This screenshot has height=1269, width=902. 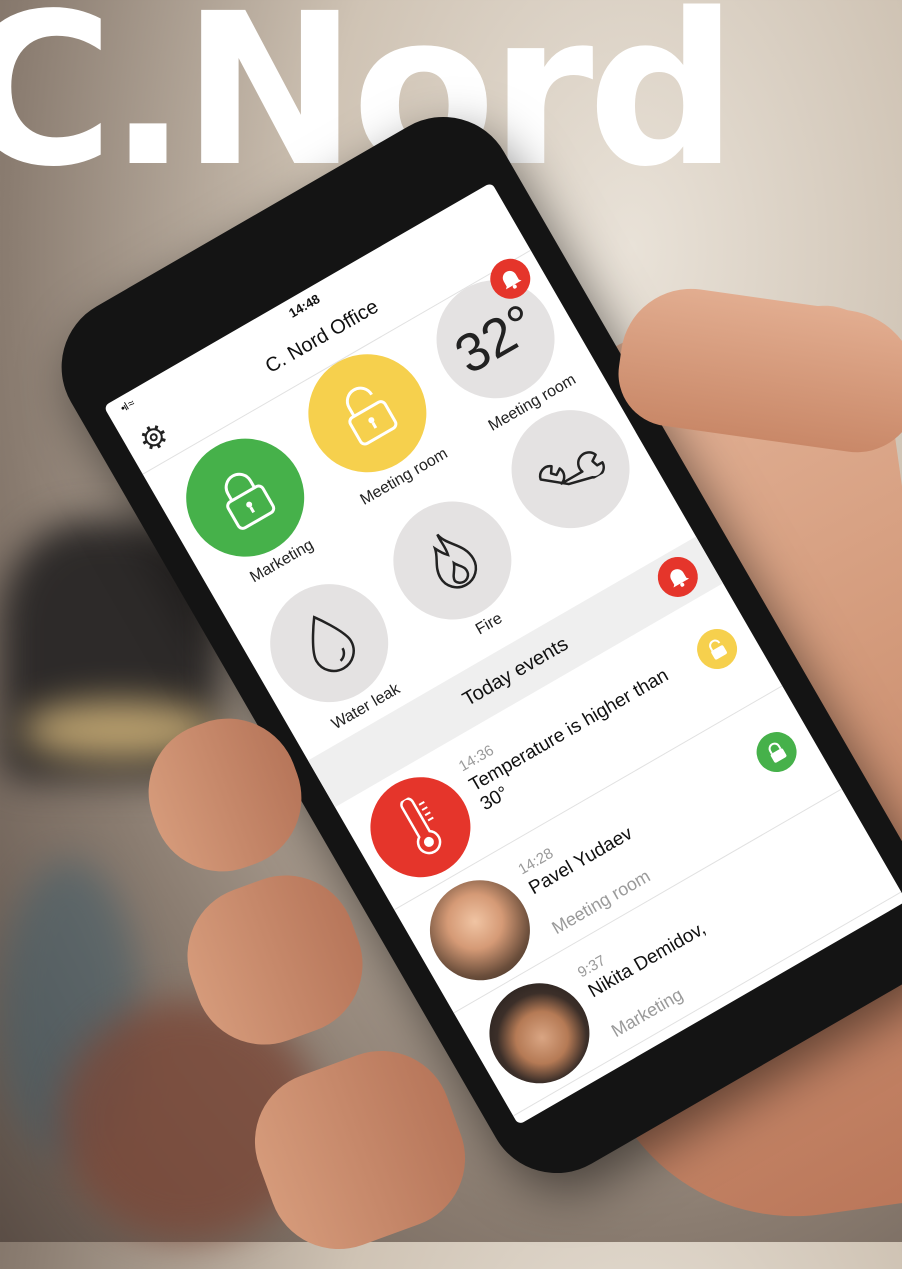 What do you see at coordinates (717, 649) in the screenshot?
I see `lock-open-icon` at bounding box center [717, 649].